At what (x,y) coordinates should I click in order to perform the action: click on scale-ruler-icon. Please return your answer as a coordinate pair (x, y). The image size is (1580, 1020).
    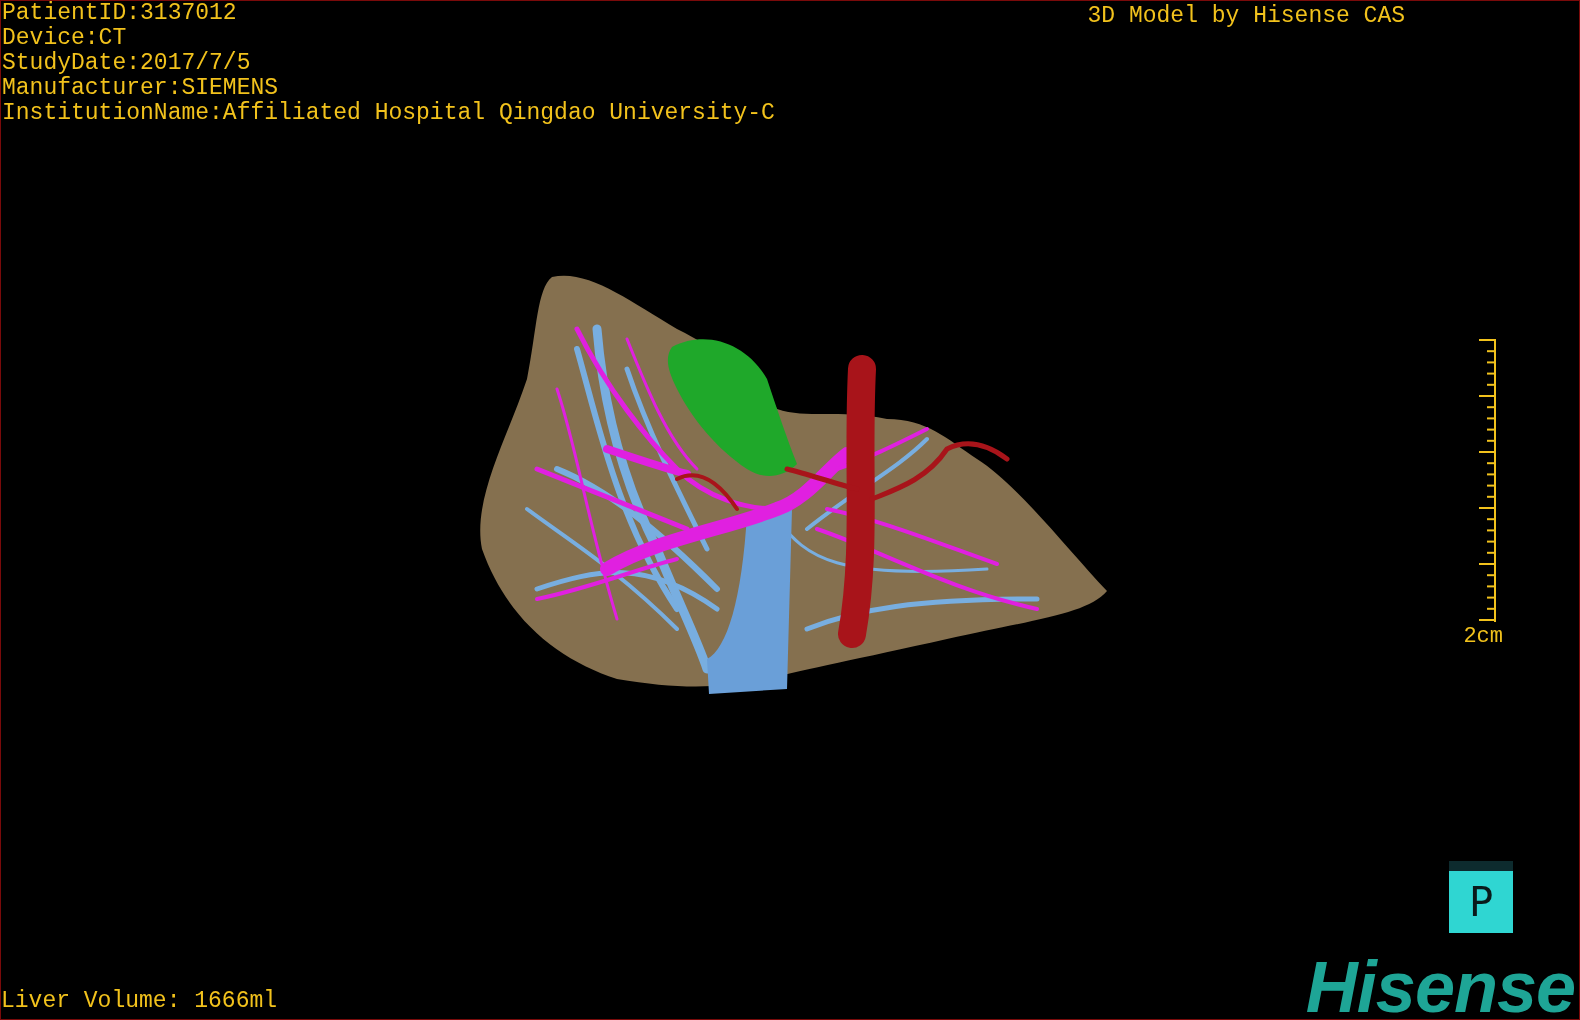
    Looking at the image, I should click on (1487, 480).